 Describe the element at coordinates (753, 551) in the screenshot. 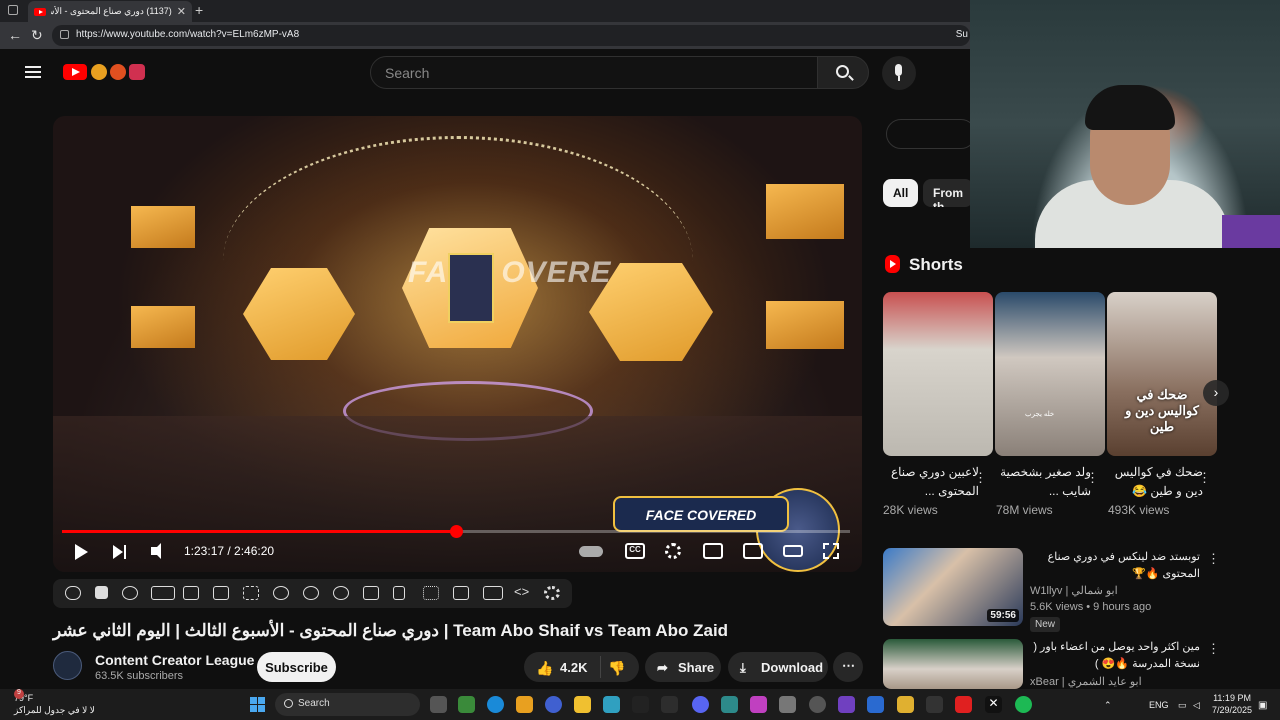

I see `pip-icon` at that location.